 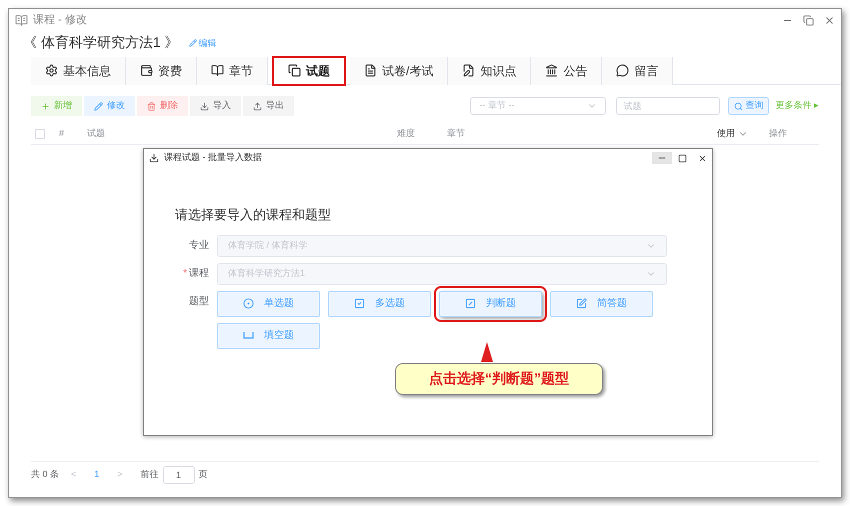 What do you see at coordinates (682, 158) in the screenshot?
I see `maximize-icon` at bounding box center [682, 158].